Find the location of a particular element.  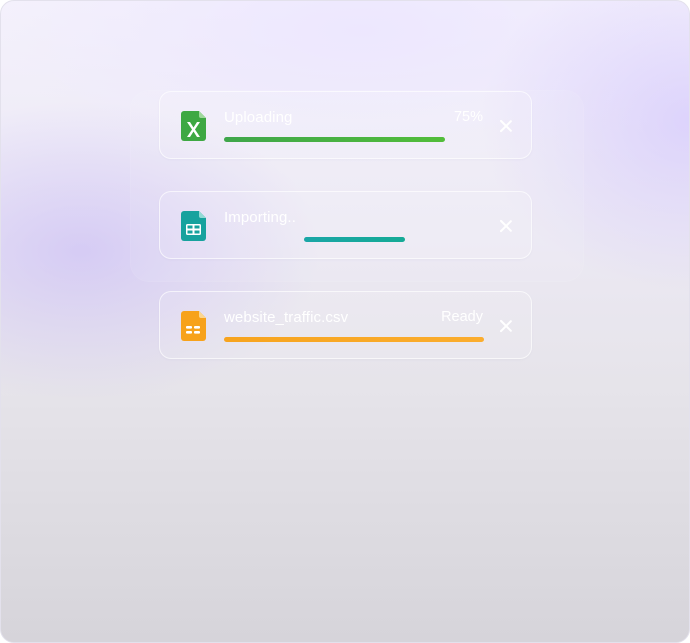

excel-file-icon is located at coordinates (194, 126).